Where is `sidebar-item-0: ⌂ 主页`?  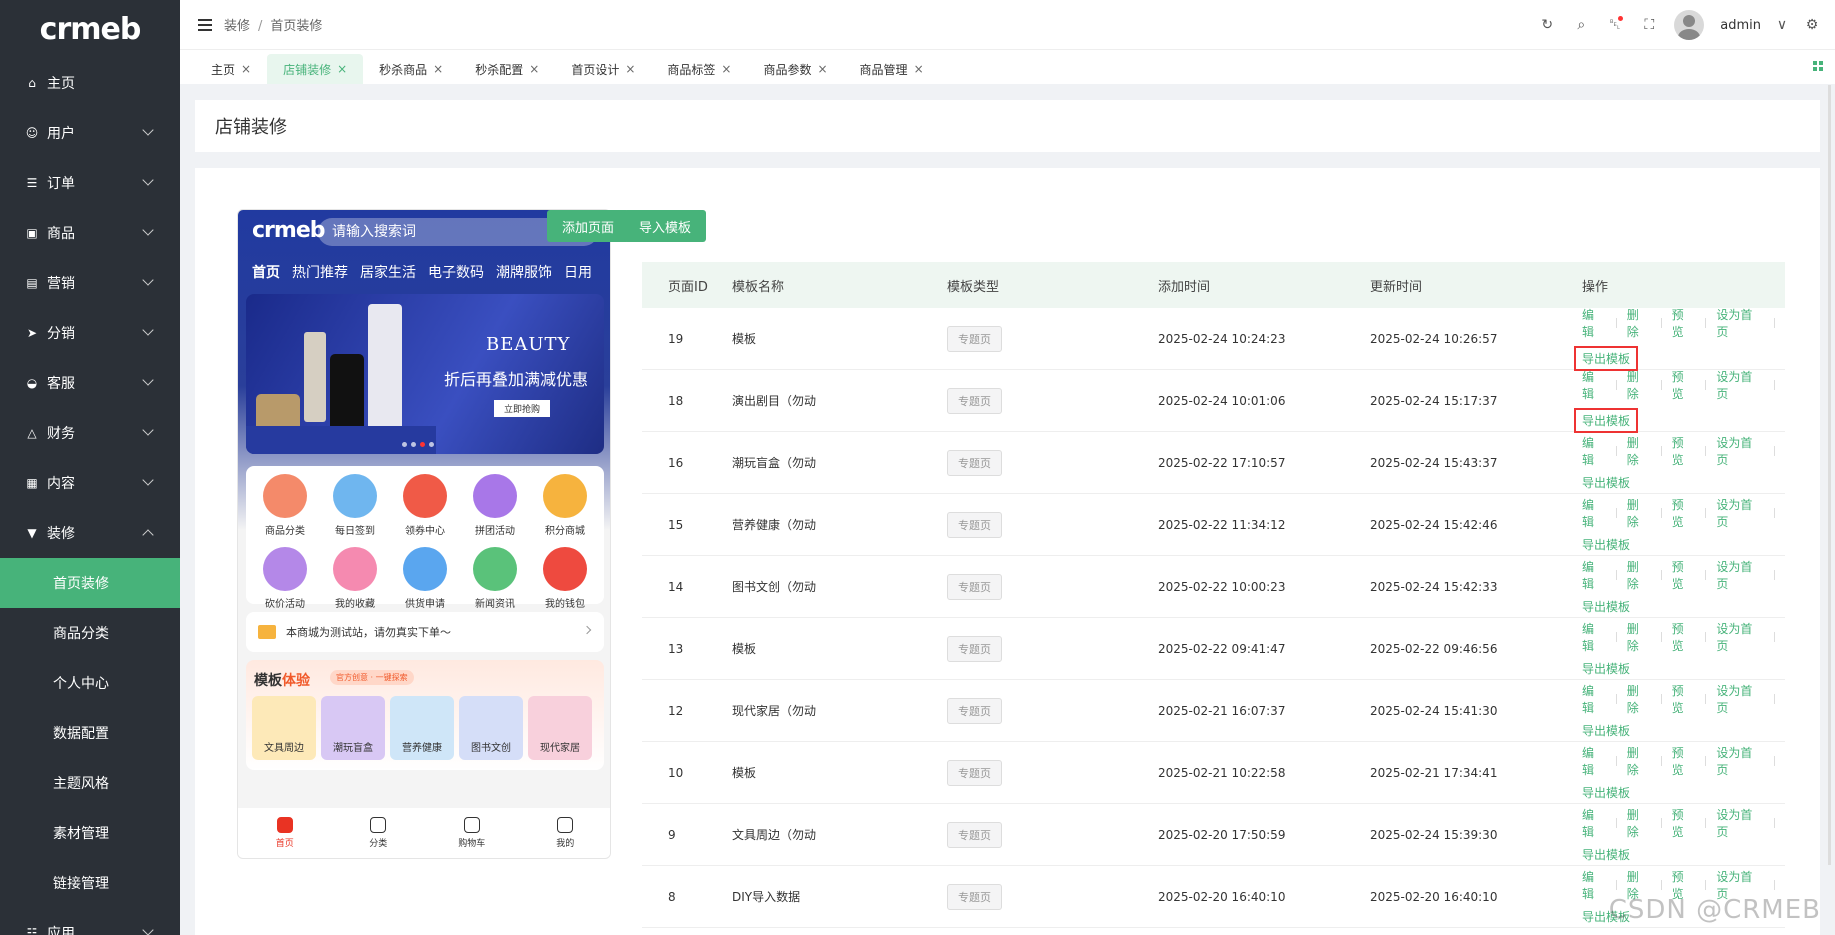 sidebar-item-0: ⌂ 主页 is located at coordinates (90, 83).